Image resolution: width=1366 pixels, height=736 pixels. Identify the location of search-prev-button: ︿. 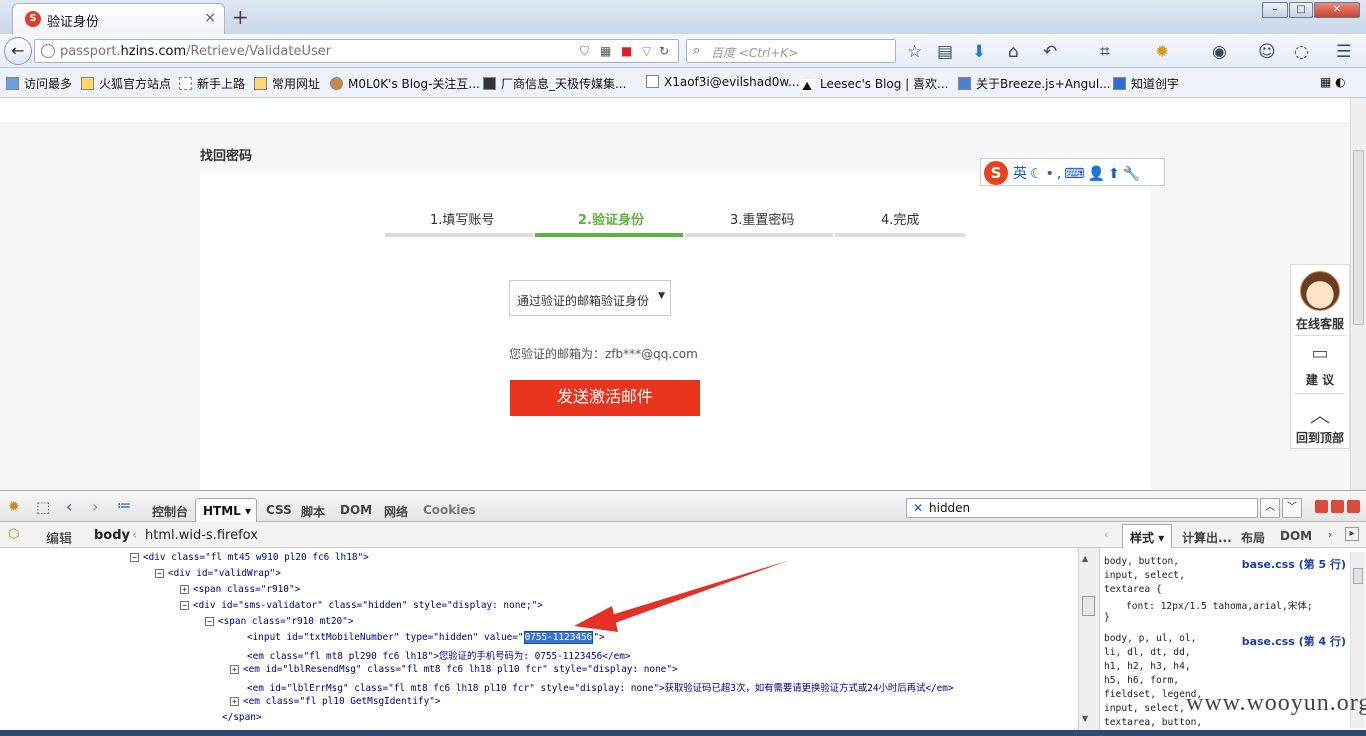
(1270, 508).